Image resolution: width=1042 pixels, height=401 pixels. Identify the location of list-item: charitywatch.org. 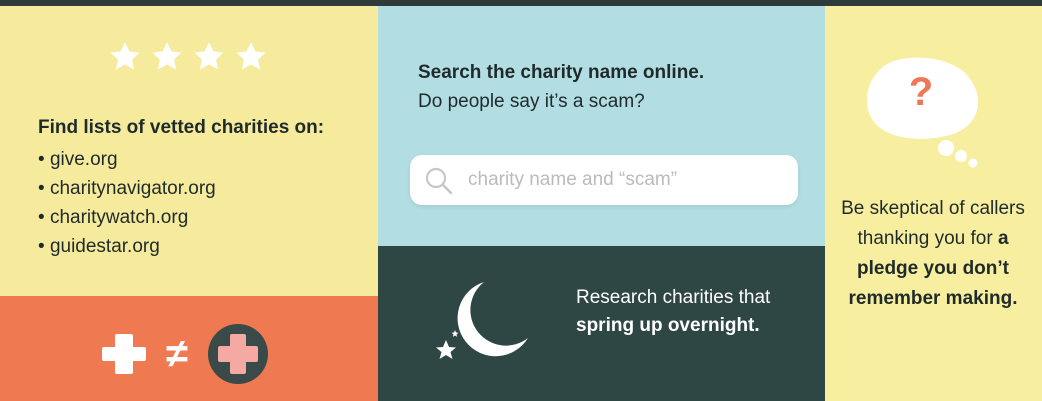
(127, 217).